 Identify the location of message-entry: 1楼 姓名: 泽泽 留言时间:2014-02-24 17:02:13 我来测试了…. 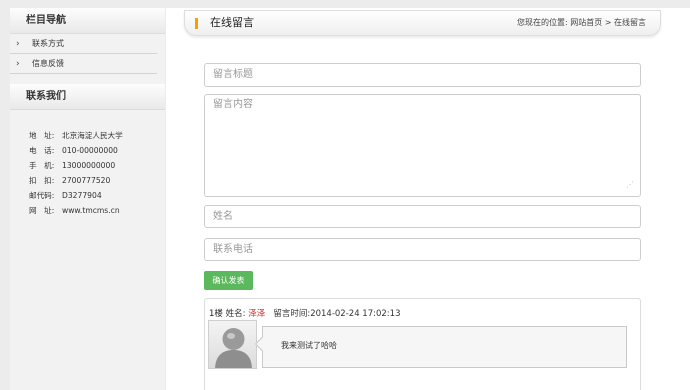
(422, 344).